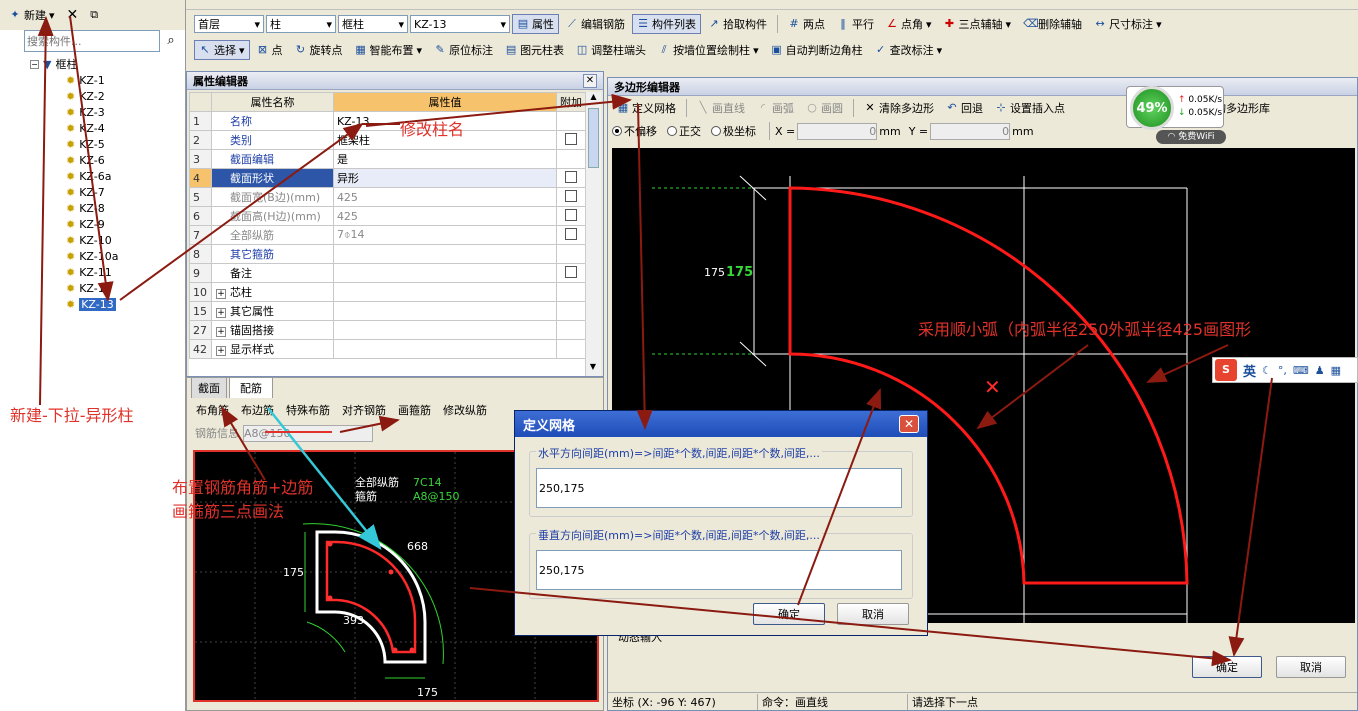  I want to click on modify-rebar-button: 修改纵筋, so click(465, 410).